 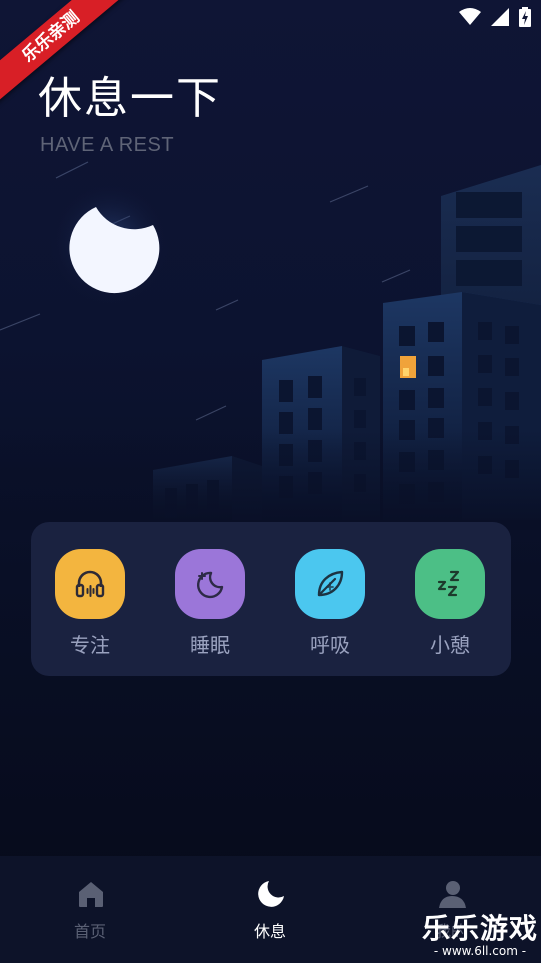 I want to click on leaf-icon, so click(x=330, y=584).